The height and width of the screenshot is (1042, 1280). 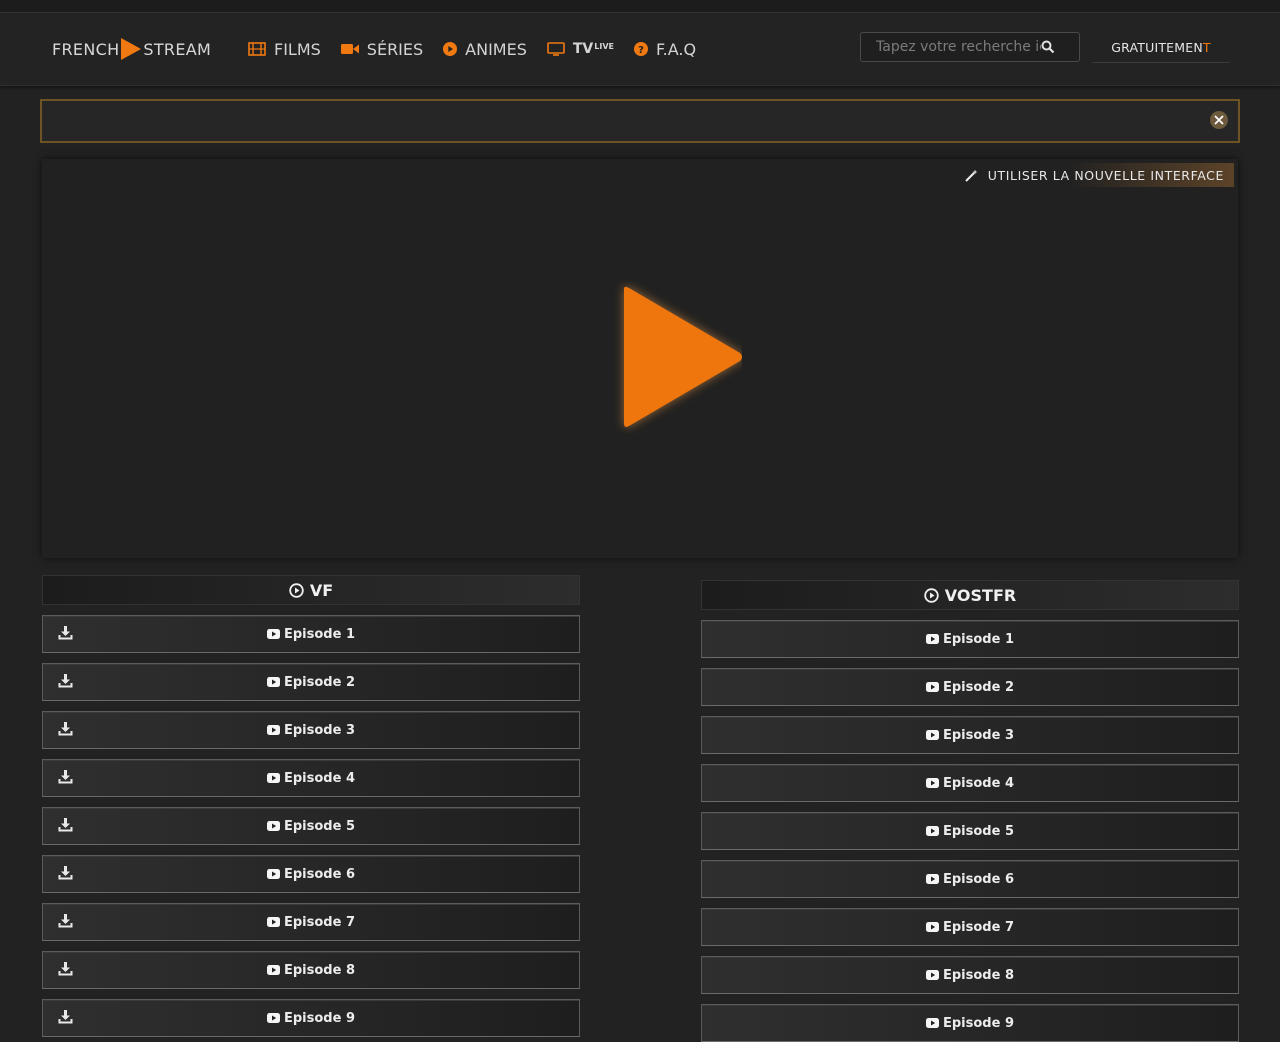 I want to click on episode-label: Episode 5, so click(x=319, y=826).